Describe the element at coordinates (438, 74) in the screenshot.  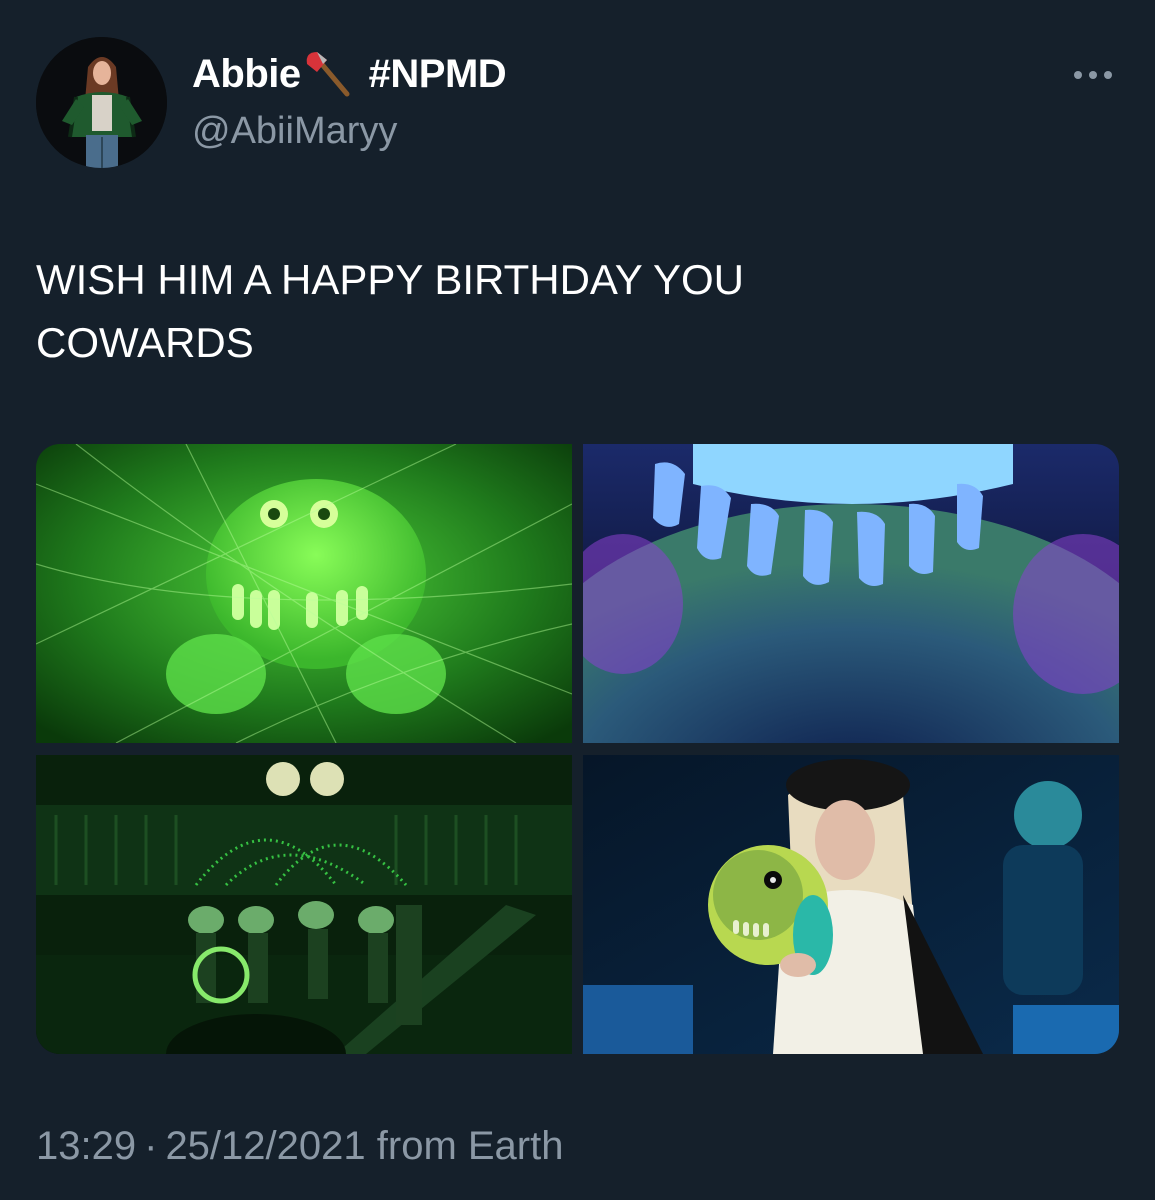
I see `author-hashtag: #NPMD` at that location.